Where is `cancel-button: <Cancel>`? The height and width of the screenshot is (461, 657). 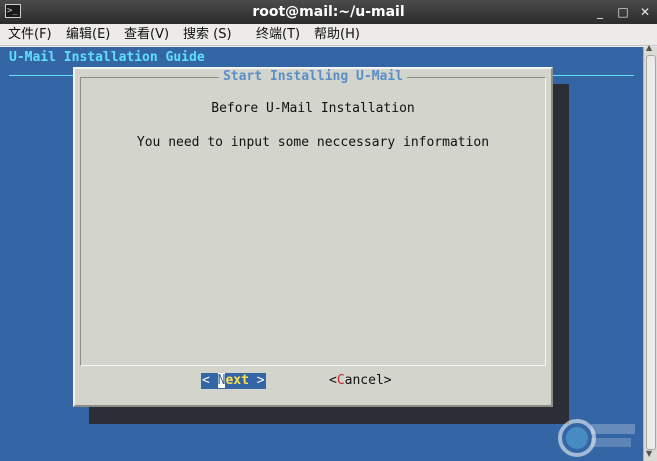
cancel-button: <Cancel> is located at coordinates (360, 381).